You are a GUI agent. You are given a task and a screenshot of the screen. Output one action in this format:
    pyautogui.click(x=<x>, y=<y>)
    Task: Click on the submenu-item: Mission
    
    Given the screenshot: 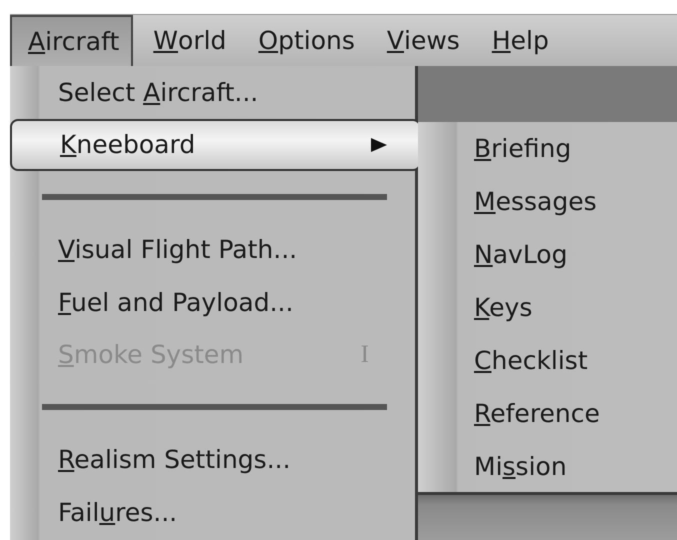 What is the action you would take?
    pyautogui.click(x=547, y=466)
    